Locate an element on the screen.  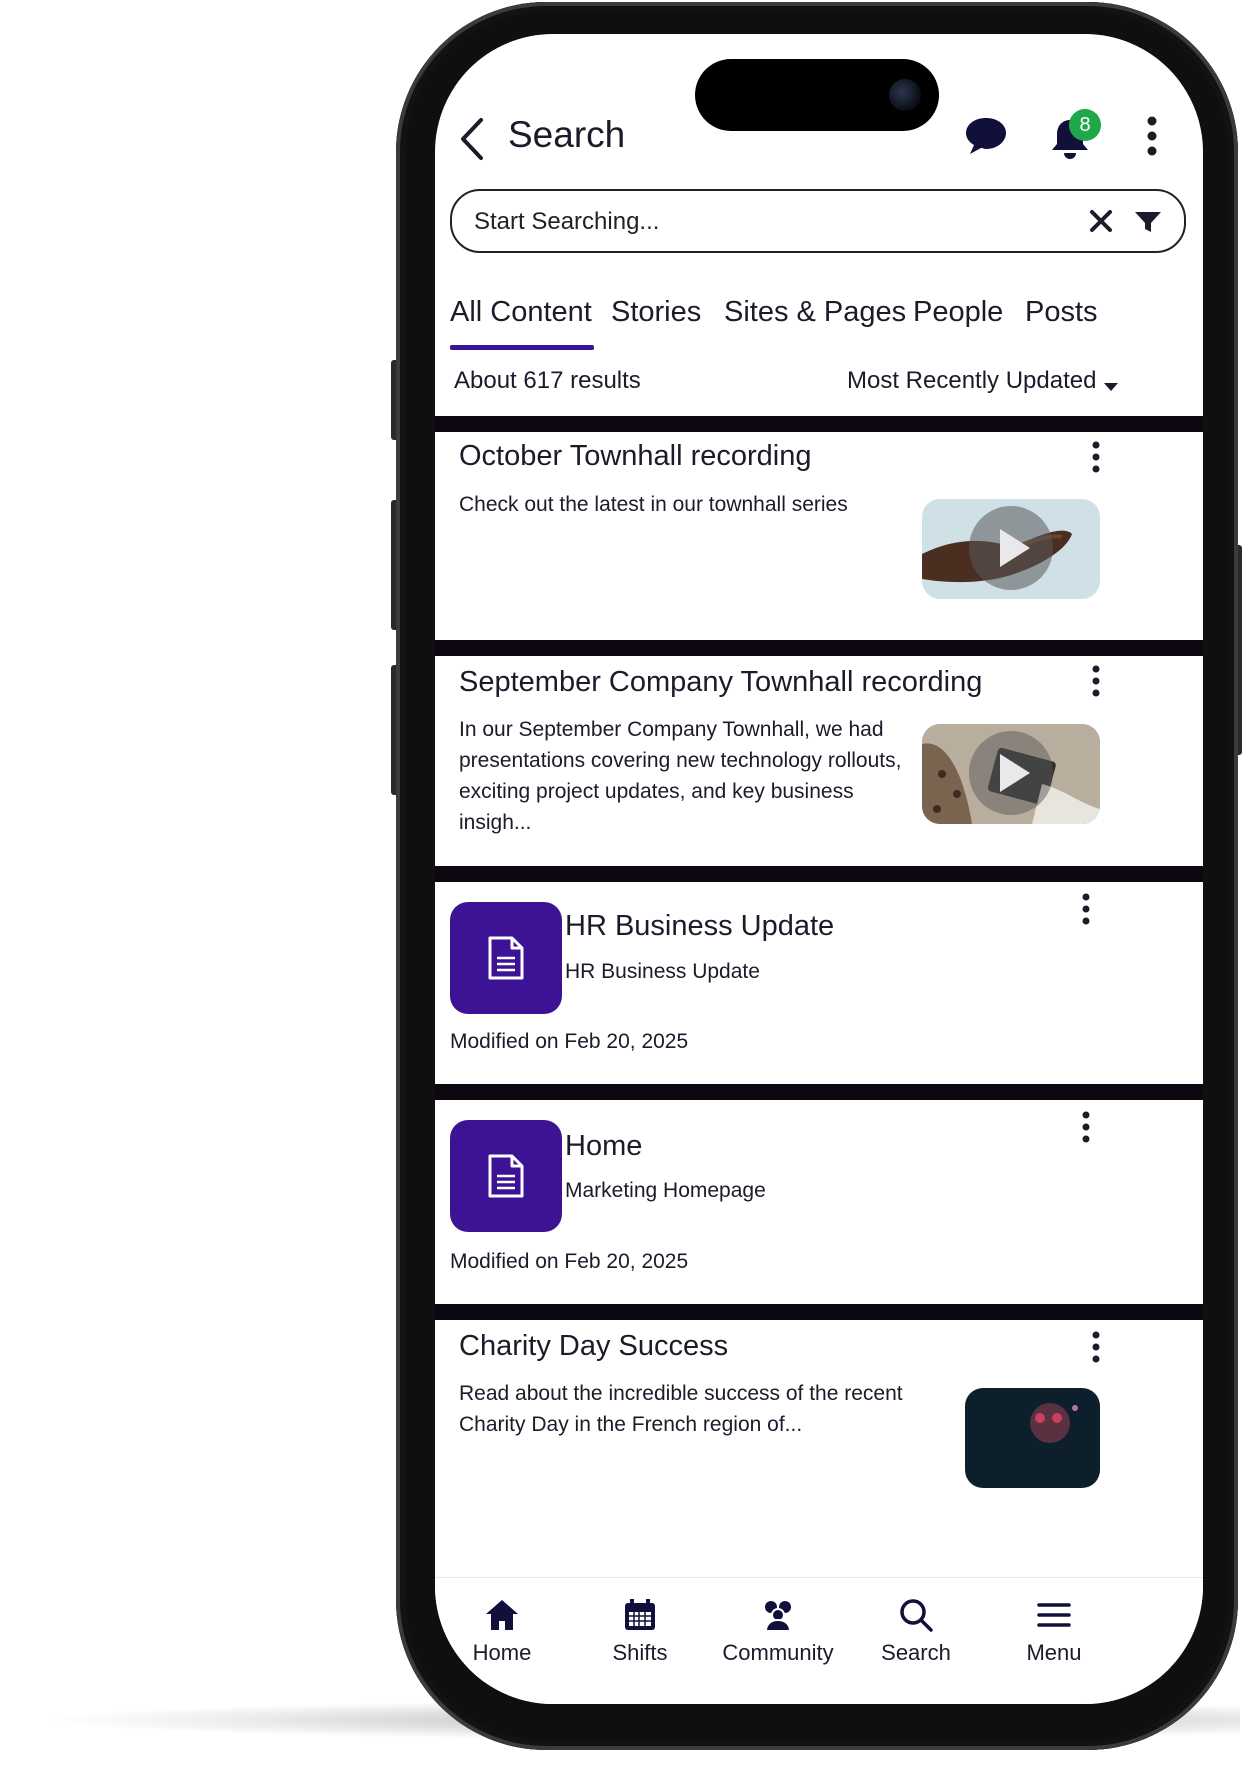
chat-bubble-icon is located at coordinates (986, 136).